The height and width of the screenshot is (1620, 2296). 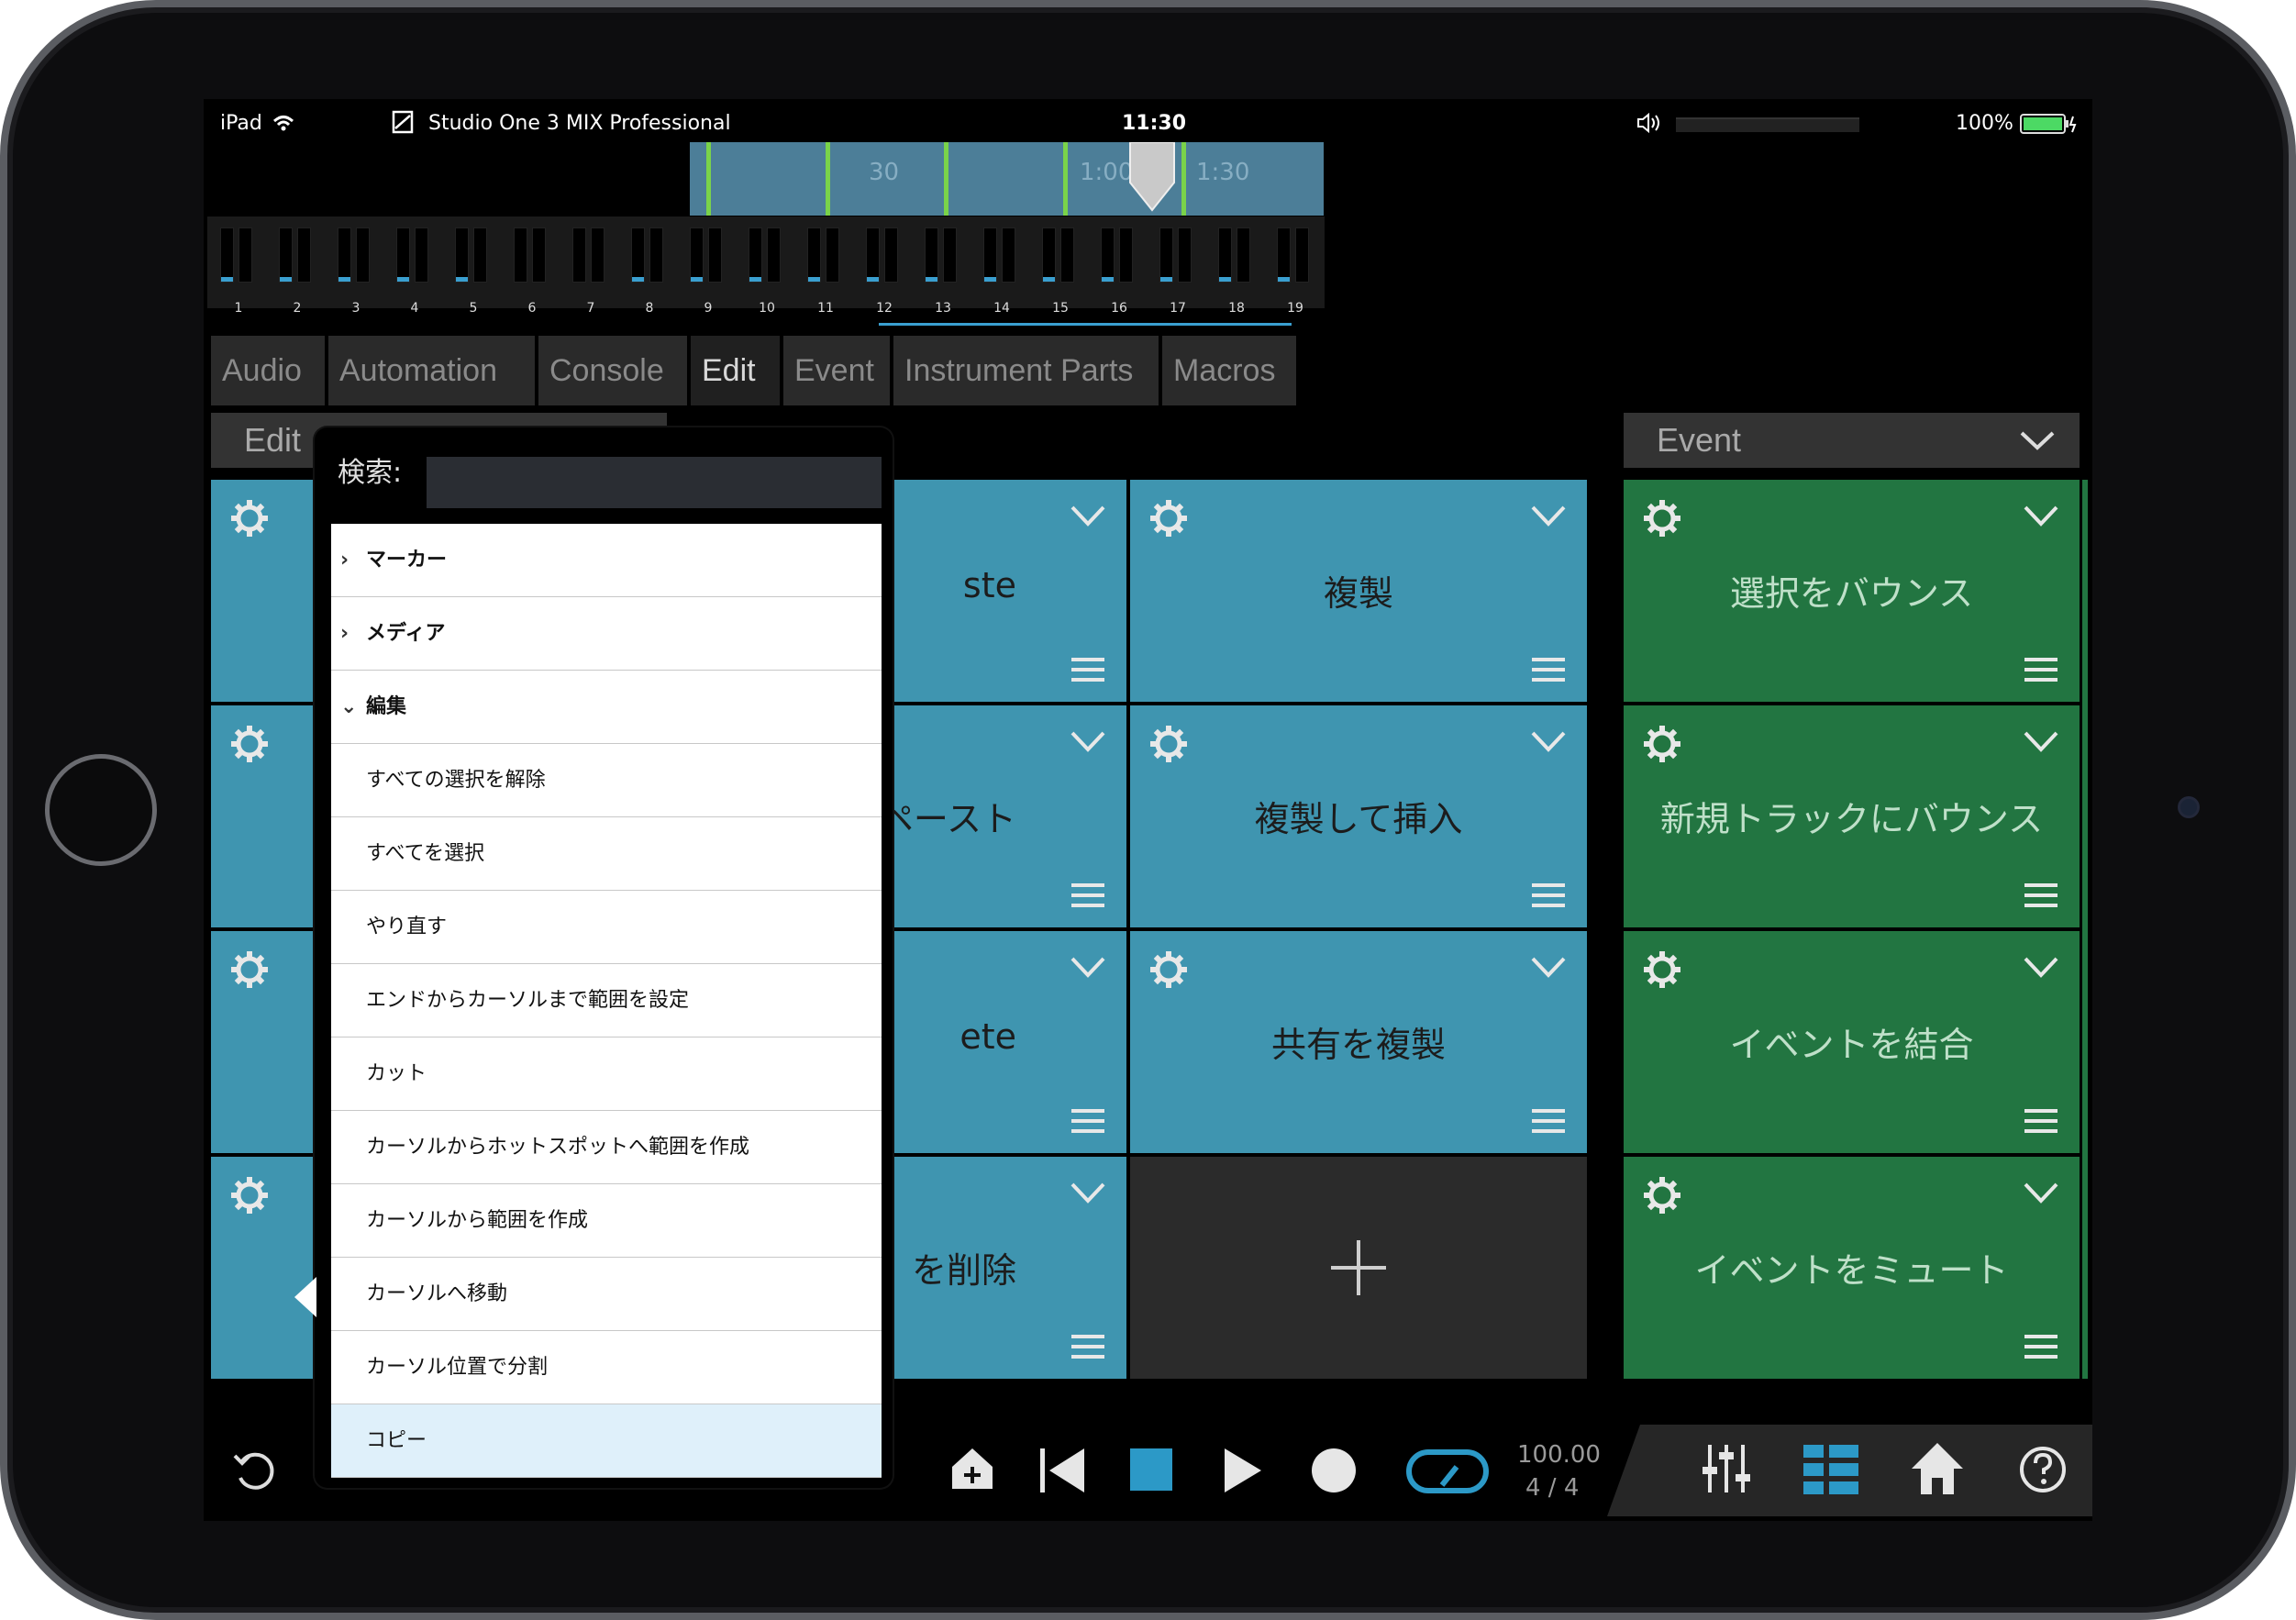 What do you see at coordinates (101, 810) in the screenshot?
I see `home-button` at bounding box center [101, 810].